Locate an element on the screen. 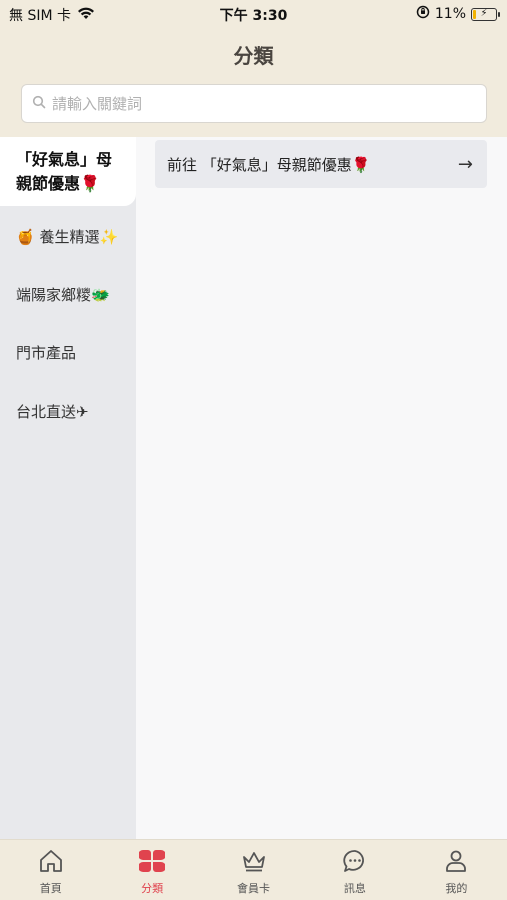 The height and width of the screenshot is (900, 507). tab-label: 會員卡 is located at coordinates (254, 888).